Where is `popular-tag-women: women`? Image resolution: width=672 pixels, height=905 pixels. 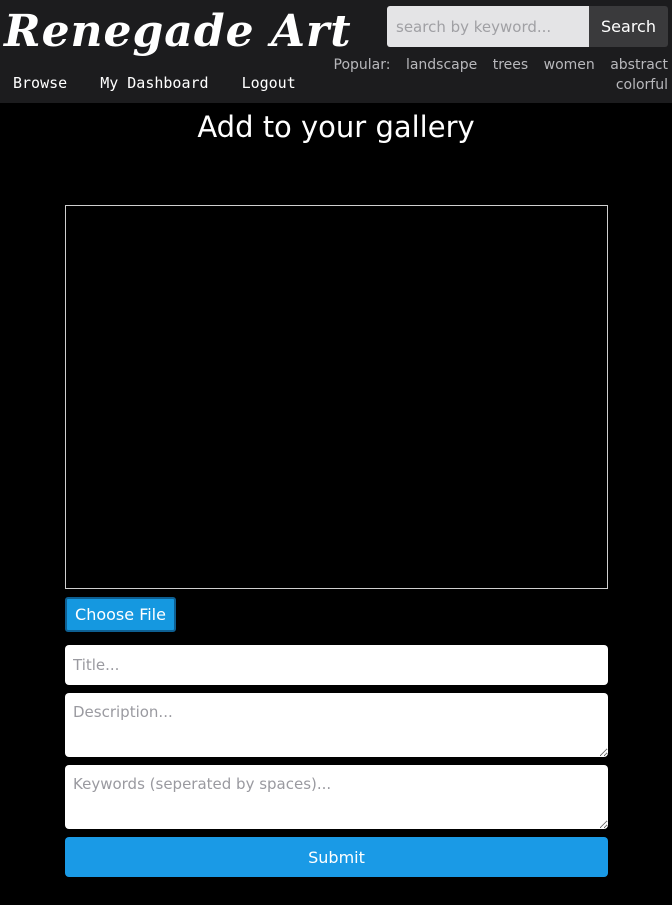
popular-tag-women: women is located at coordinates (569, 65).